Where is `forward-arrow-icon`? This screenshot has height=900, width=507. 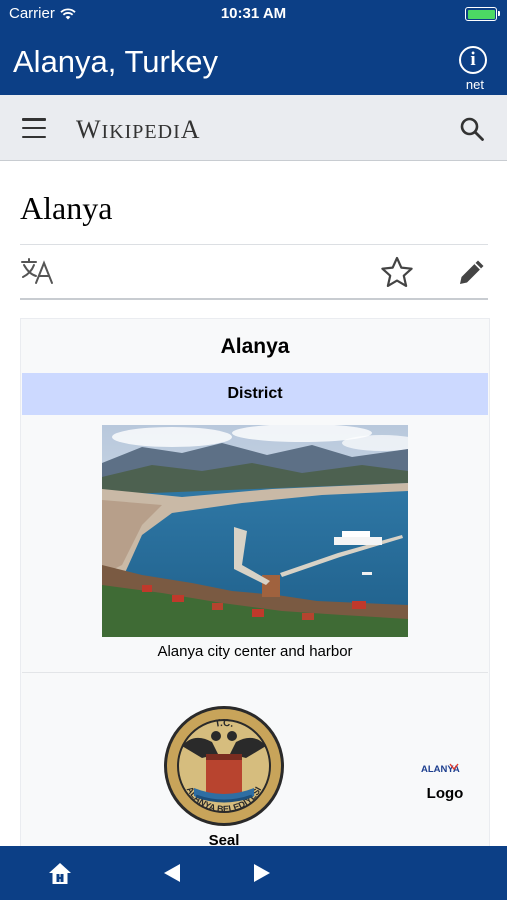 forward-arrow-icon is located at coordinates (262, 873).